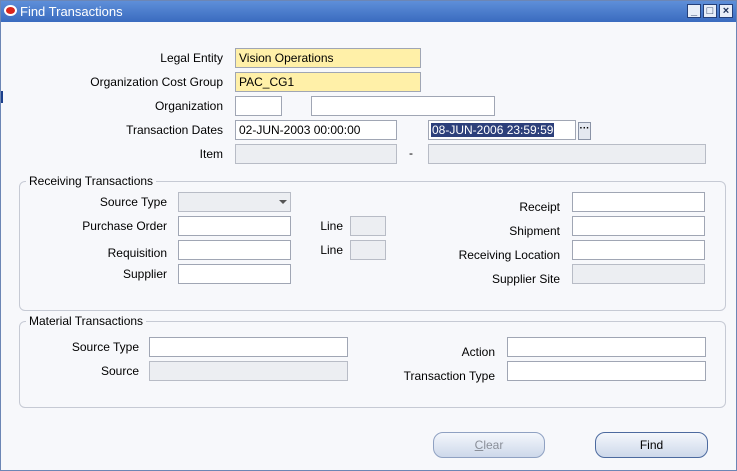 The height and width of the screenshot is (471, 737). What do you see at coordinates (525, 279) in the screenshot?
I see `supplier-site-label: Supplier Site` at bounding box center [525, 279].